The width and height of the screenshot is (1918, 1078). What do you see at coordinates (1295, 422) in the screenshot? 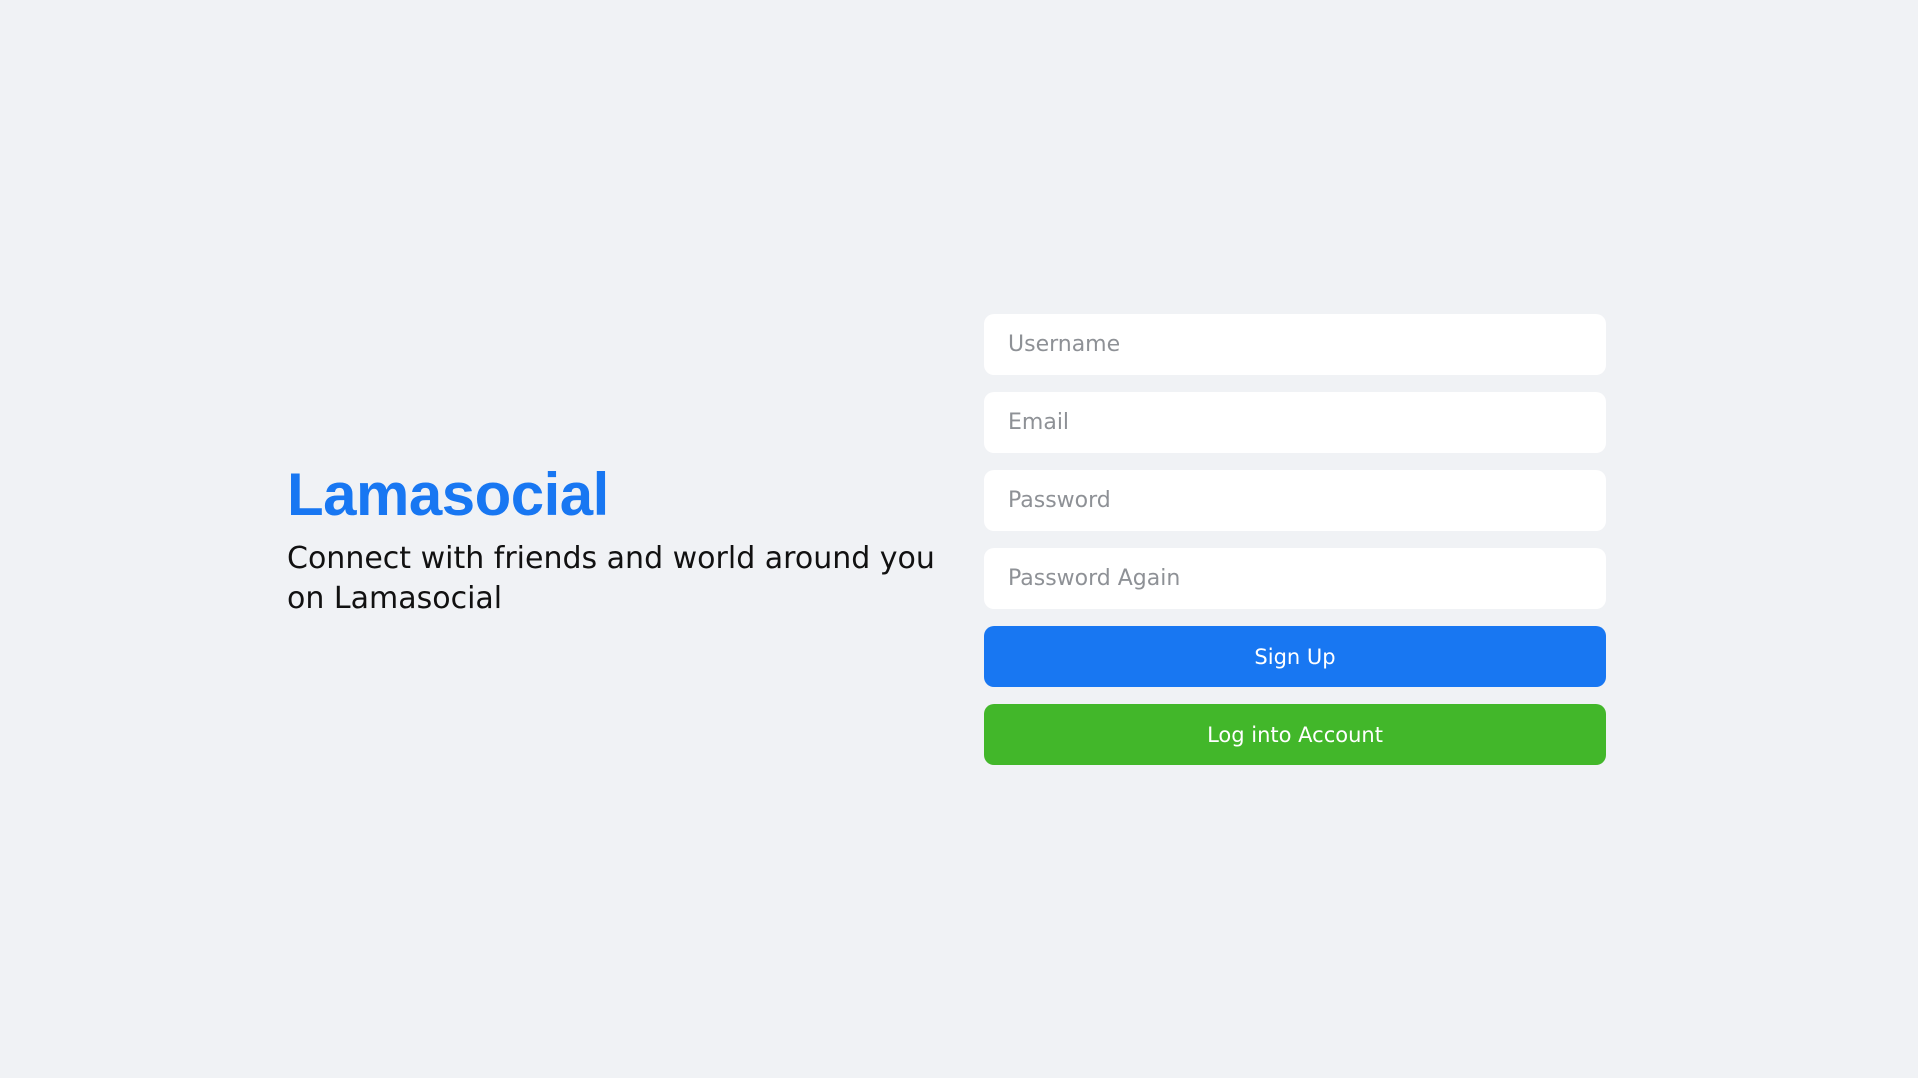
I see `email-input` at bounding box center [1295, 422].